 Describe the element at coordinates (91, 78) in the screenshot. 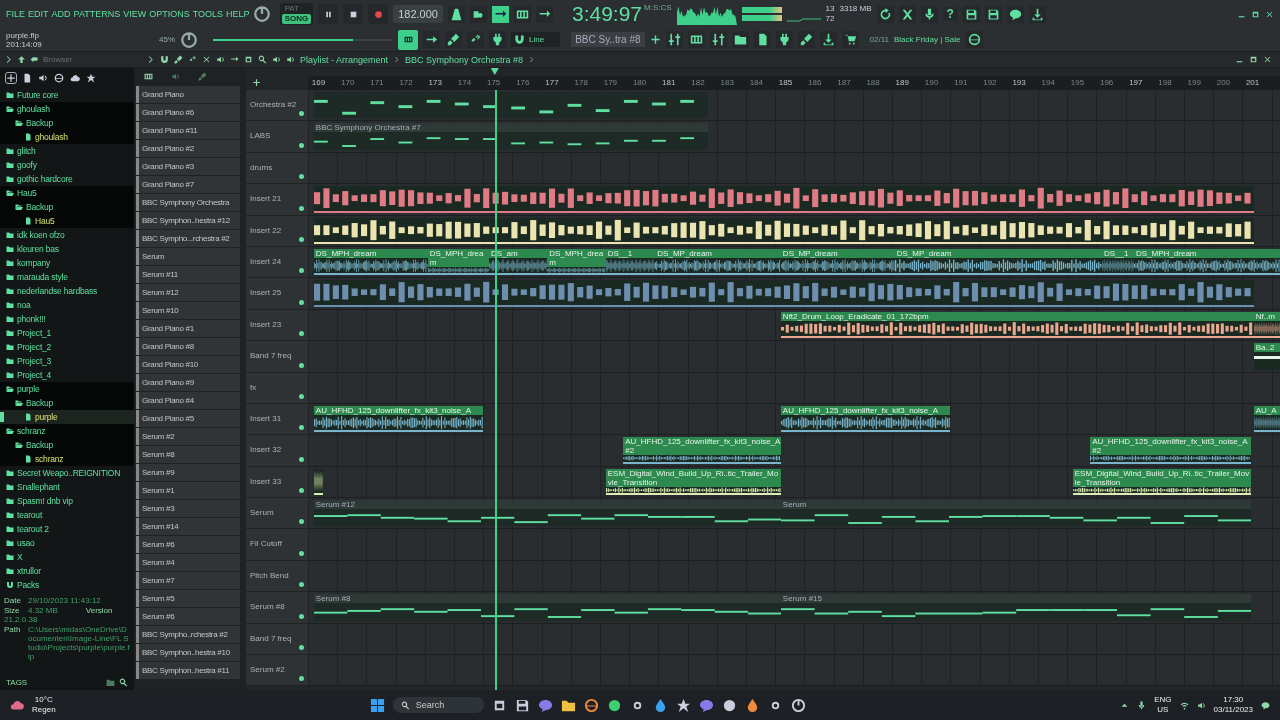

I see `star-icon` at that location.